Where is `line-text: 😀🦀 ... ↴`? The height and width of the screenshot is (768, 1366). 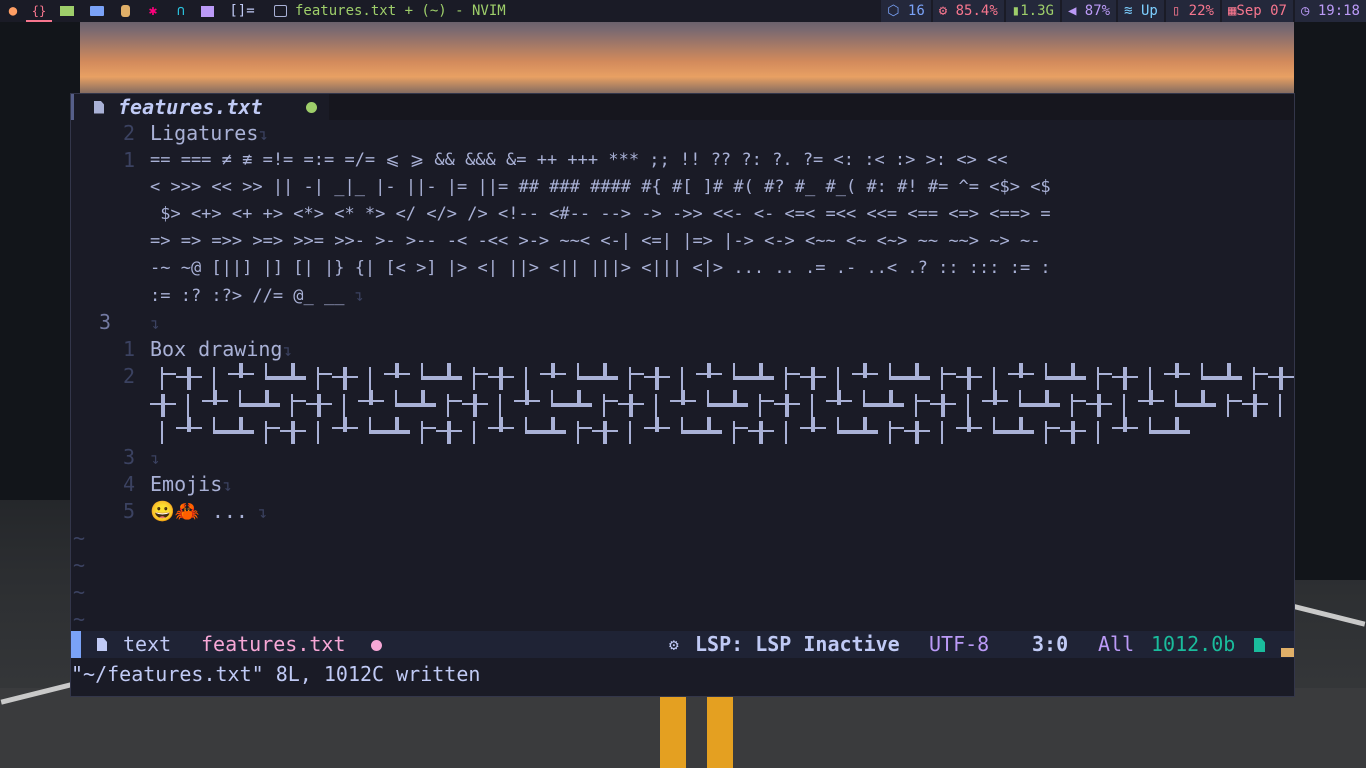
line-text: 😀🦀 ... ↴ is located at coordinates (208, 512).